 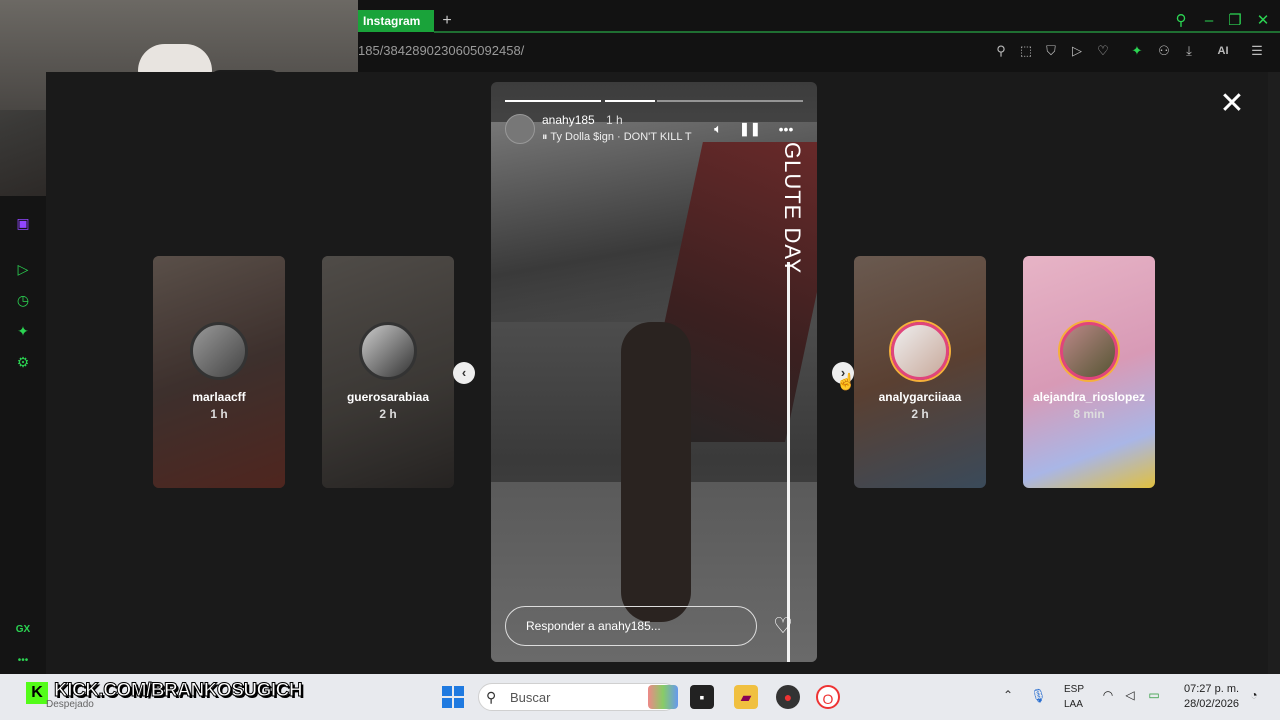 What do you see at coordinates (1073, 704) in the screenshot?
I see `keyboard-layout-indicator: LAA` at bounding box center [1073, 704].